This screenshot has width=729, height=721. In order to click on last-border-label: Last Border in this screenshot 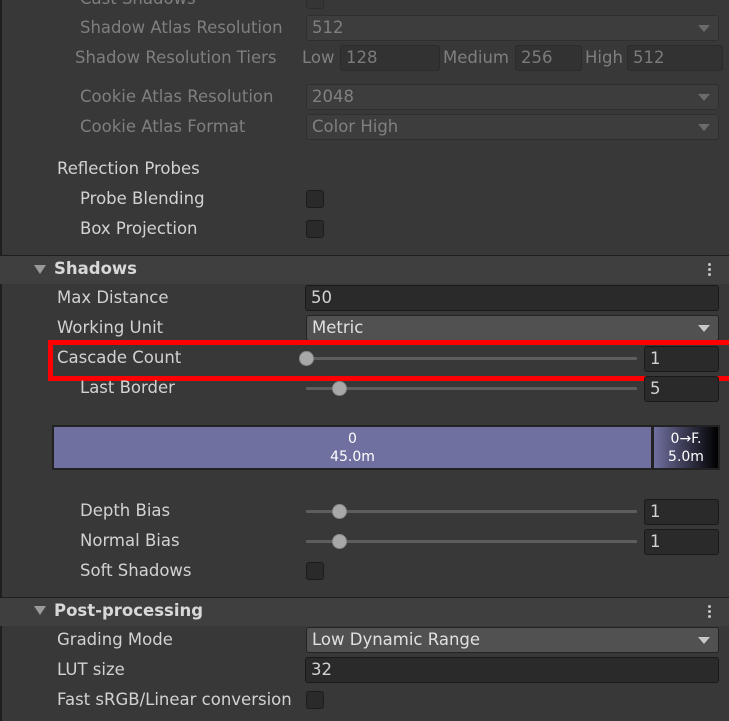, I will do `click(127, 387)`.